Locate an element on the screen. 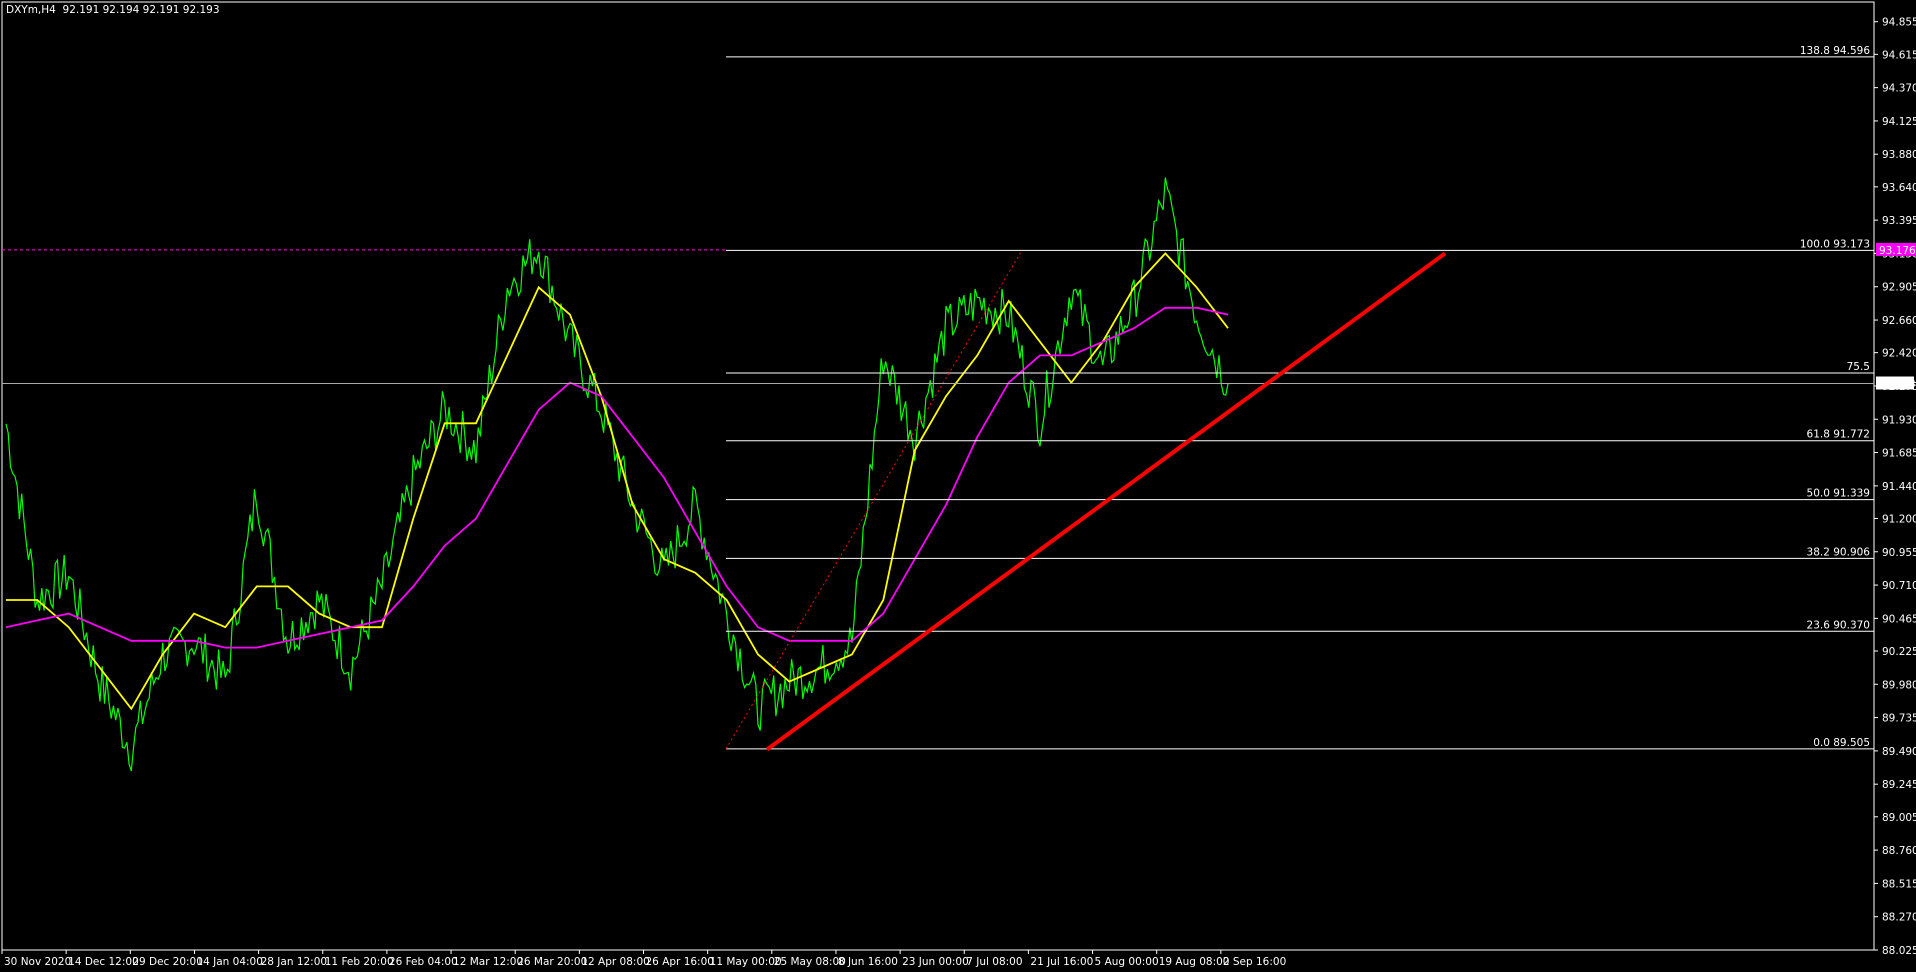 This screenshot has height=972, width=1916. y-tick-label: 92.905 is located at coordinates (1899, 288).